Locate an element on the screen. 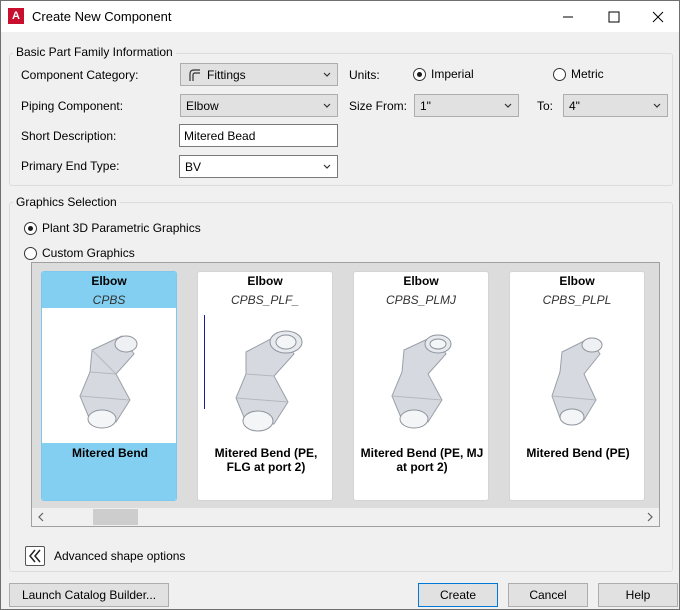  parametric-graphics-label: Plant 3D Parametric Graphics is located at coordinates (121, 228).